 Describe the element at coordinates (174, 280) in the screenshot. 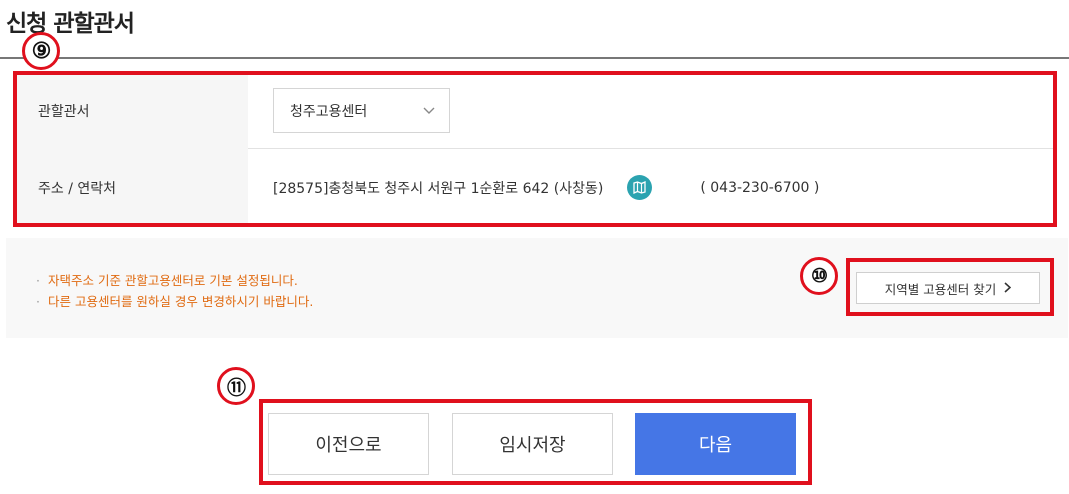

I see `notice-item: 자택주소 기준 관할고용센터로 기본 설정됩니다.` at that location.